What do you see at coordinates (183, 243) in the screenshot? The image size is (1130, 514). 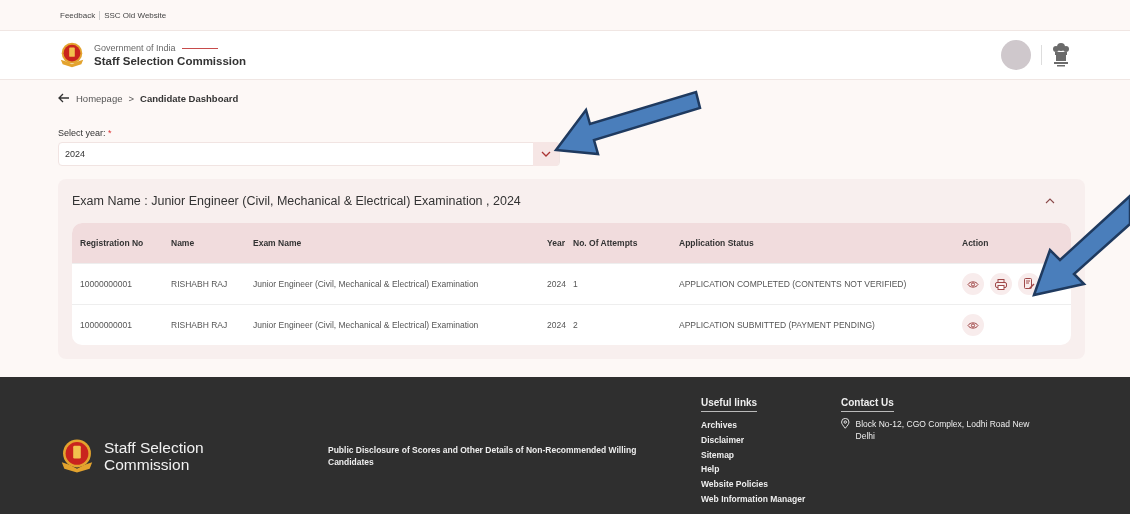 I see `column-header: Name` at bounding box center [183, 243].